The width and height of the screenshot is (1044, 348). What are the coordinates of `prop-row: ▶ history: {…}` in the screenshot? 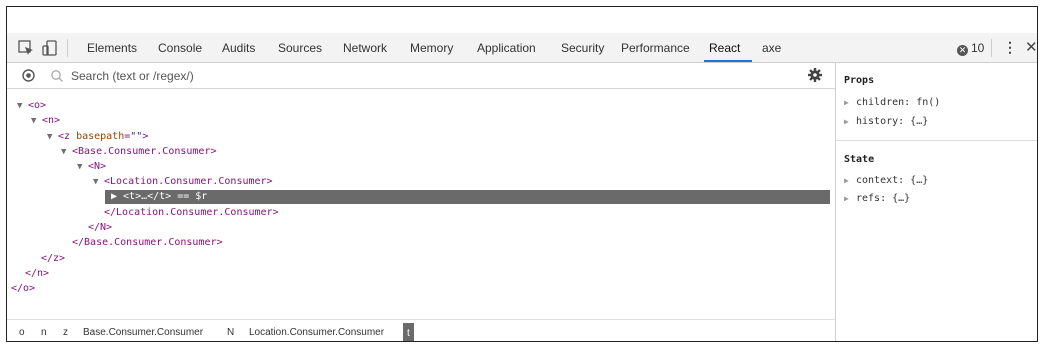 It's located at (886, 122).